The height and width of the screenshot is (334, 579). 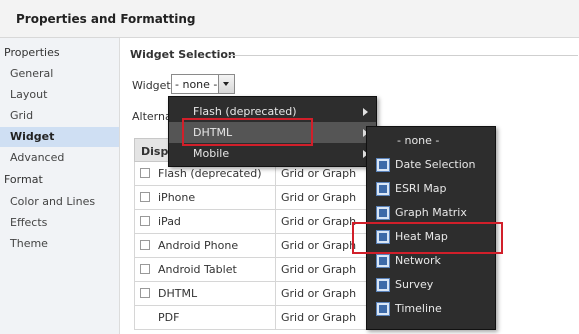 What do you see at coordinates (59, 158) in the screenshot?
I see `sidebar-item-advanced: Advanced` at bounding box center [59, 158].